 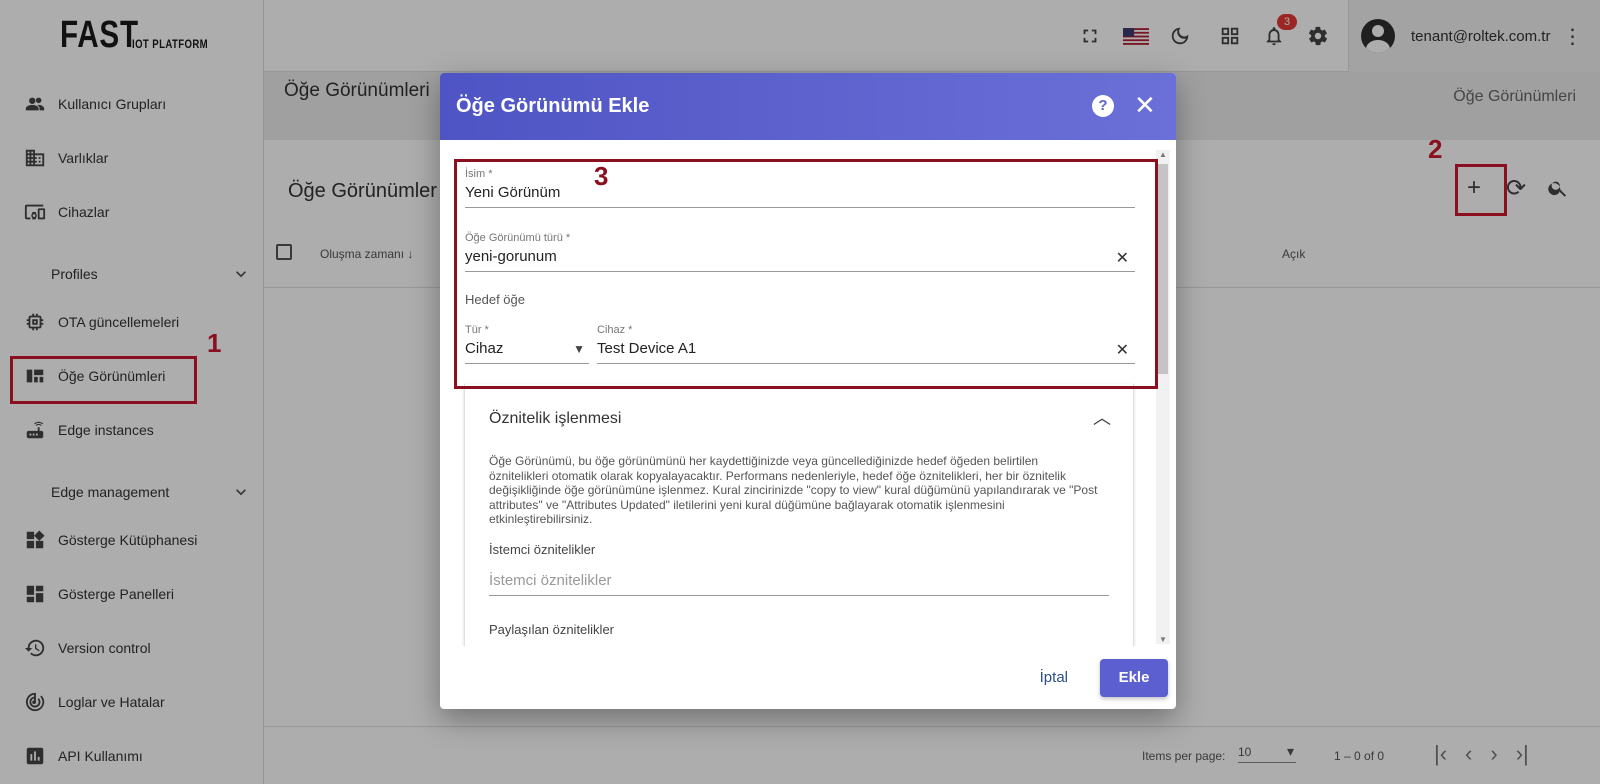 I want to click on add-button: Ekle, so click(x=1134, y=677).